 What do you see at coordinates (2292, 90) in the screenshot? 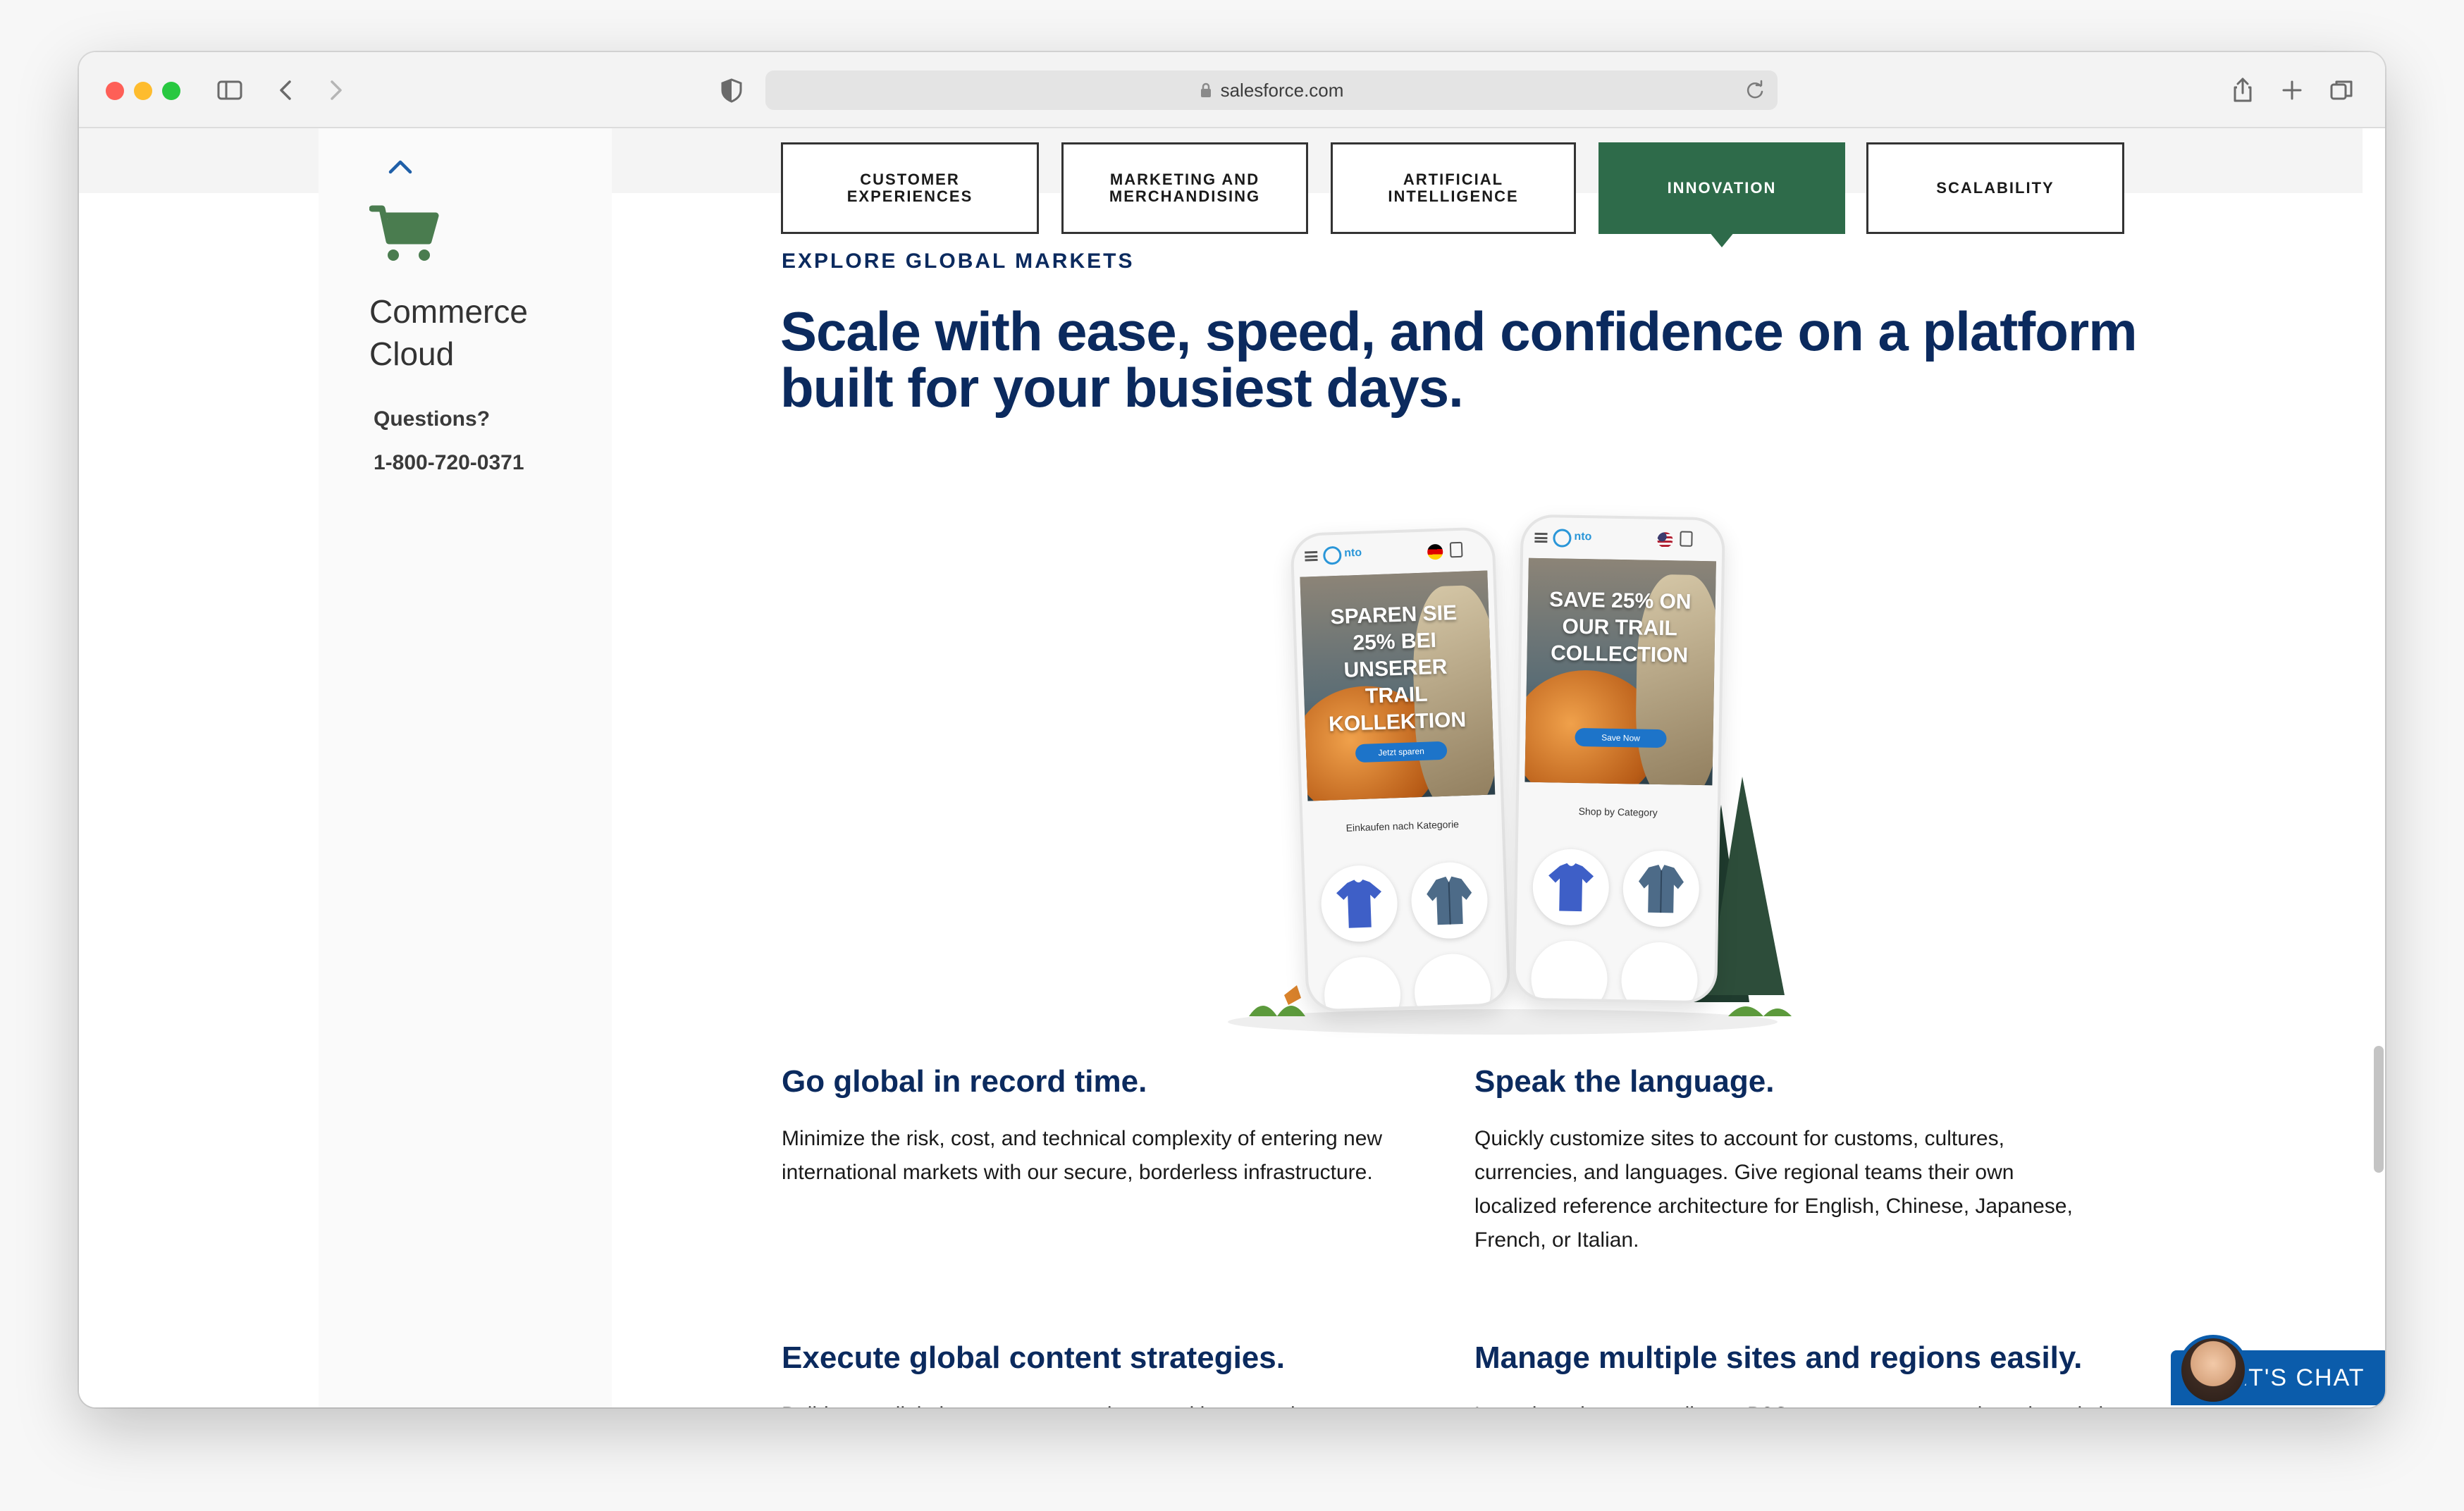
I see `new-tab-icon` at bounding box center [2292, 90].